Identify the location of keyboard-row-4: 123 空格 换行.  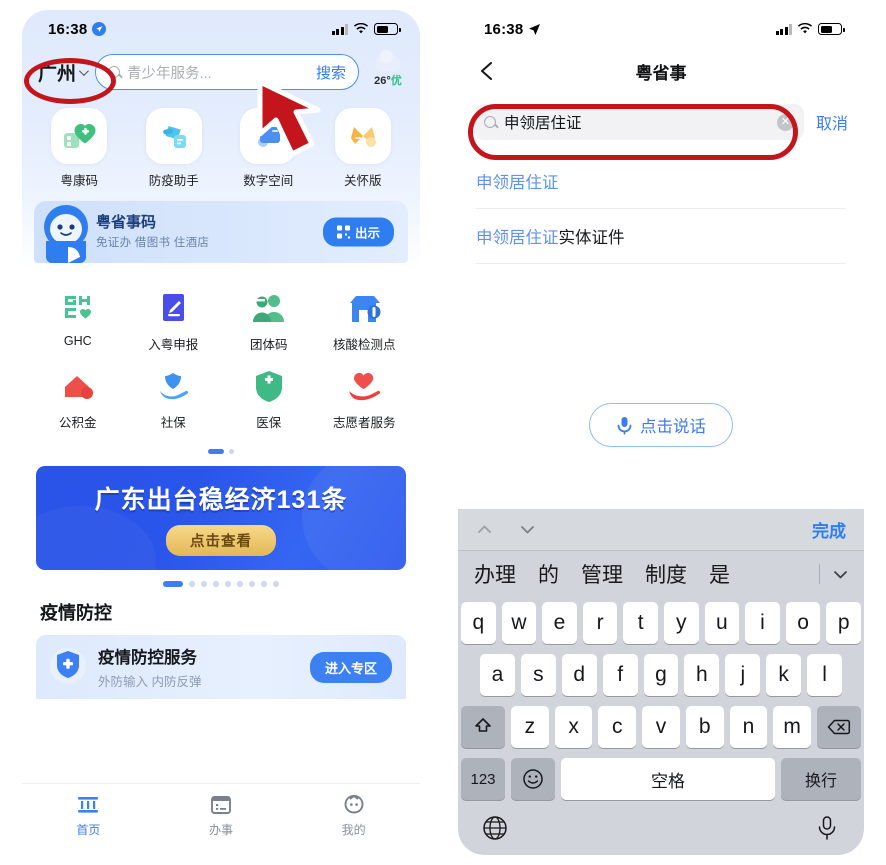
(661, 779).